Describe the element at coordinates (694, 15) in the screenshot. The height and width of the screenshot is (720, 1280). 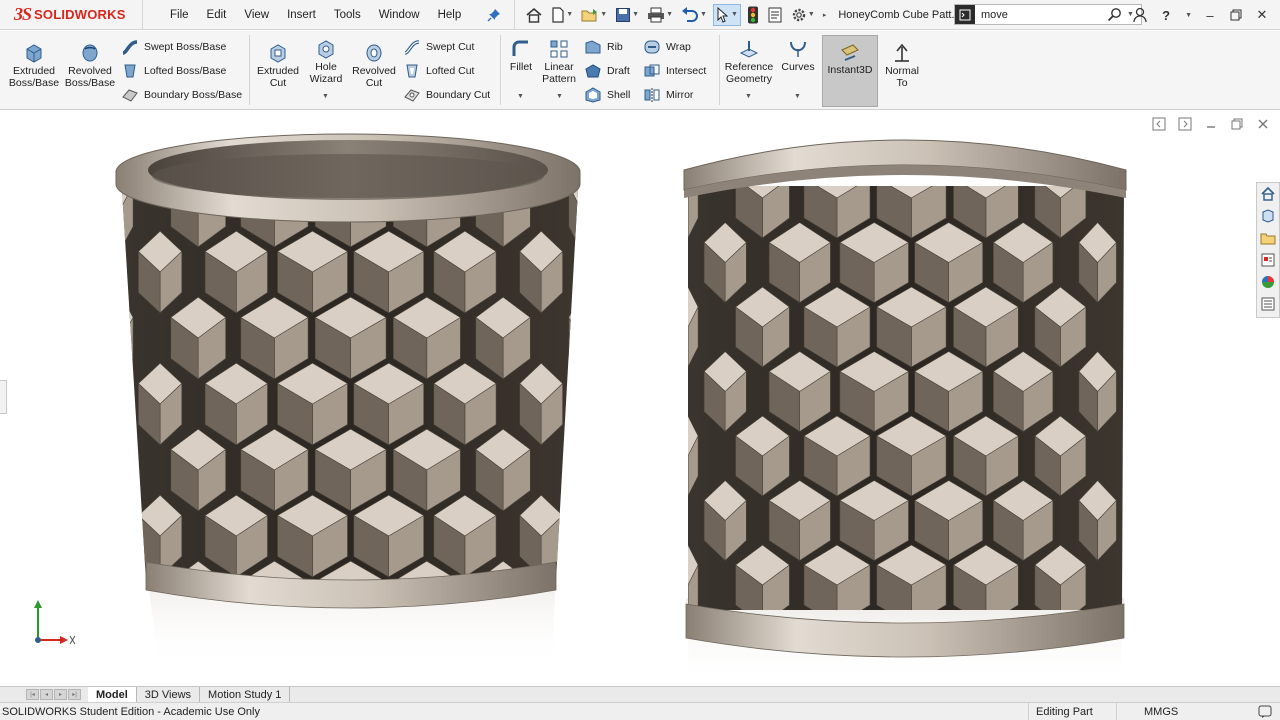
I see `undo-button: ▼` at that location.